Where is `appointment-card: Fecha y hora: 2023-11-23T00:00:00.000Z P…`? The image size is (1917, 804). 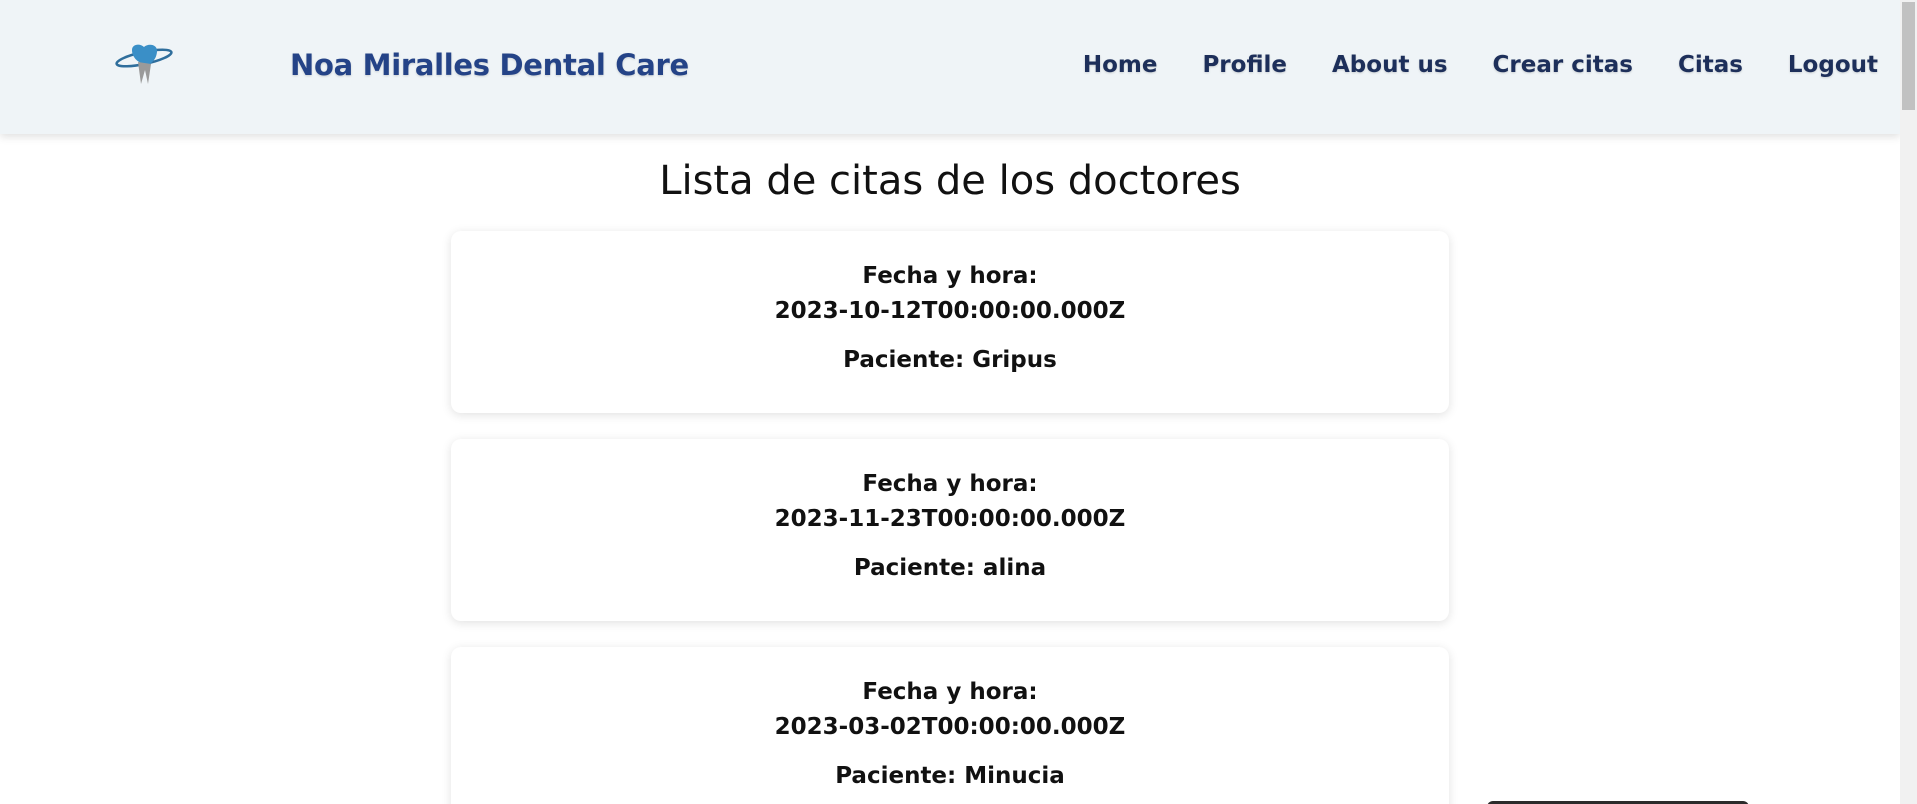 appointment-card: Fecha y hora: 2023-11-23T00:00:00.000Z P… is located at coordinates (950, 530).